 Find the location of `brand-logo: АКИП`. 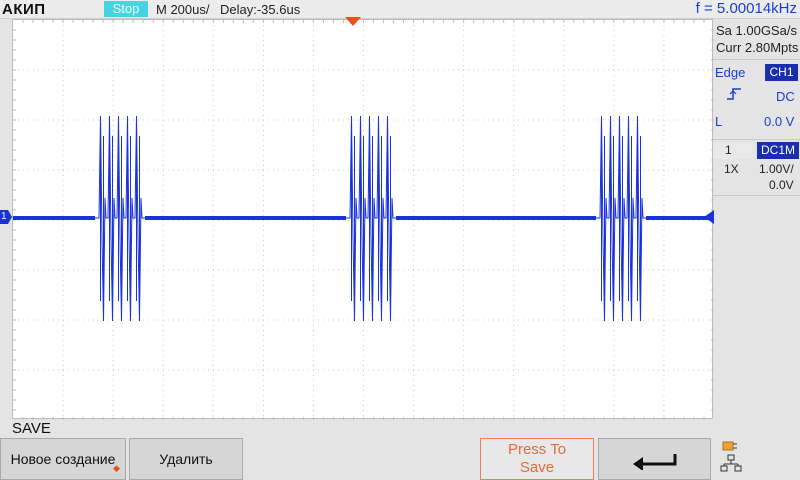

brand-logo: АКИП is located at coordinates (24, 9).